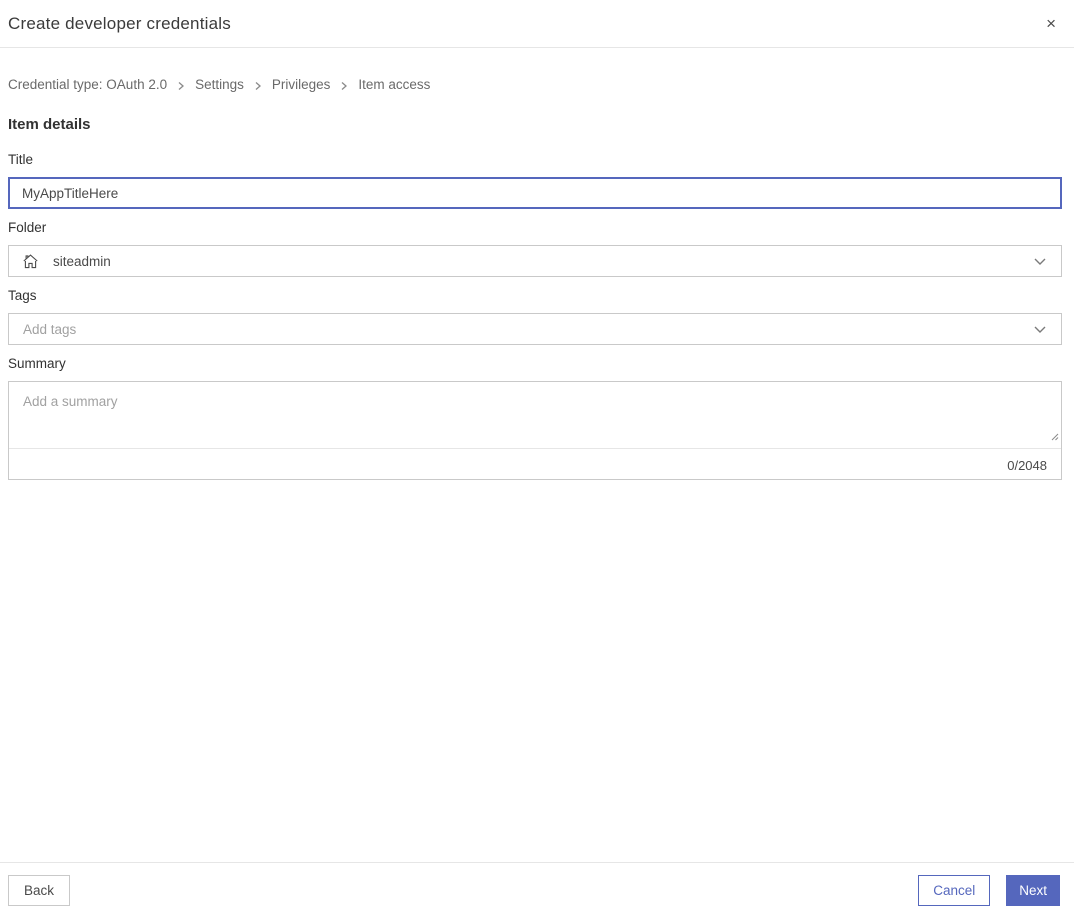 This screenshot has width=1074, height=917. Describe the element at coordinates (119, 23) in the screenshot. I see `dialog-title: Create developer credentials` at that location.